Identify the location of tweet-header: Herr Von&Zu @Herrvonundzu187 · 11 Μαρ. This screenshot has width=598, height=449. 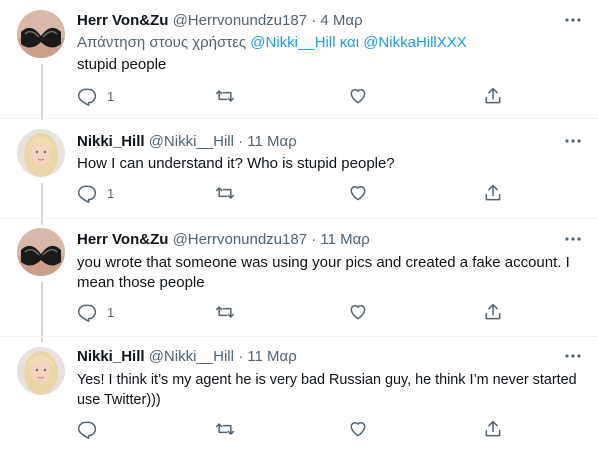
(223, 240).